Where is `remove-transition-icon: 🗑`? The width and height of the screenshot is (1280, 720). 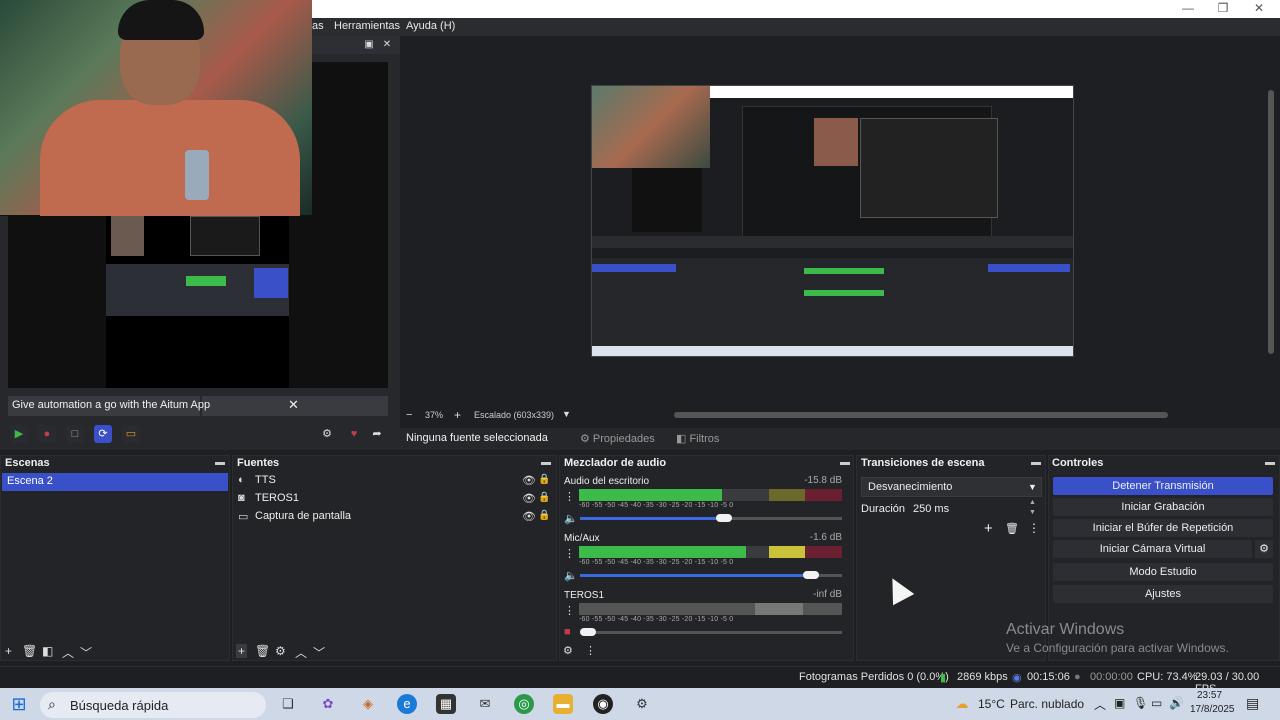
remove-transition-icon: 🗑 is located at coordinates (1012, 528).